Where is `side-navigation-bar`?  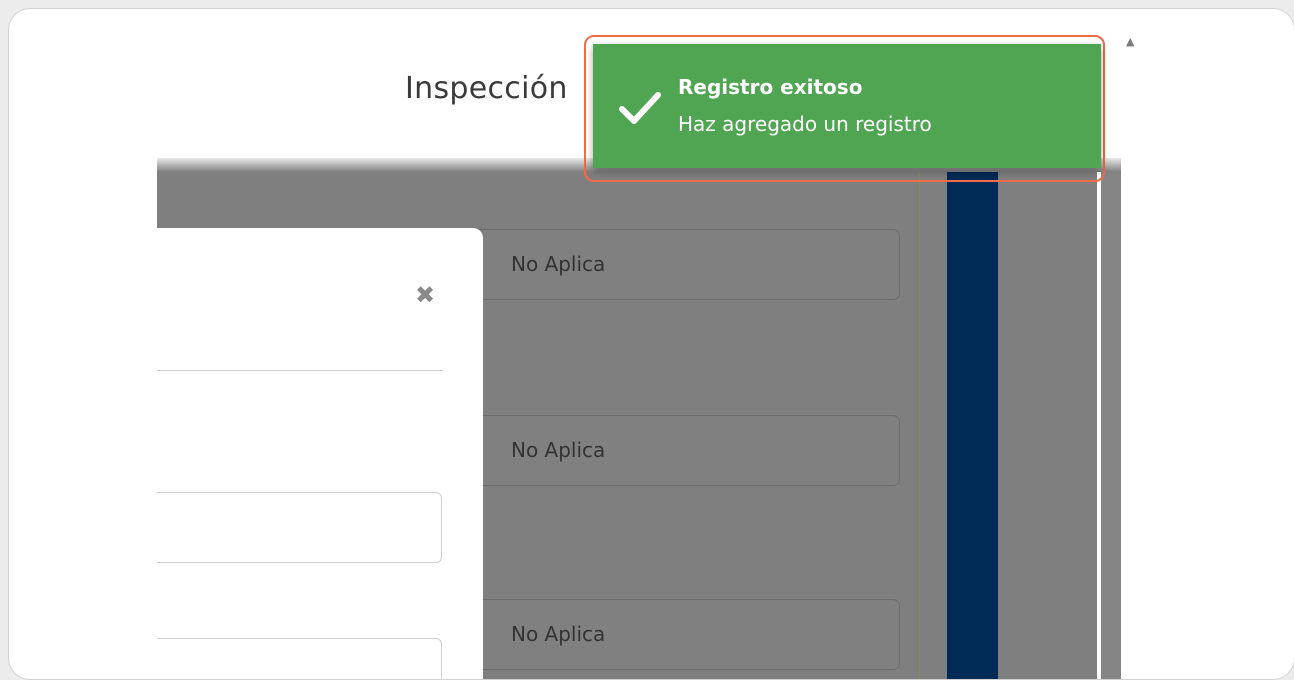 side-navigation-bar is located at coordinates (972, 425).